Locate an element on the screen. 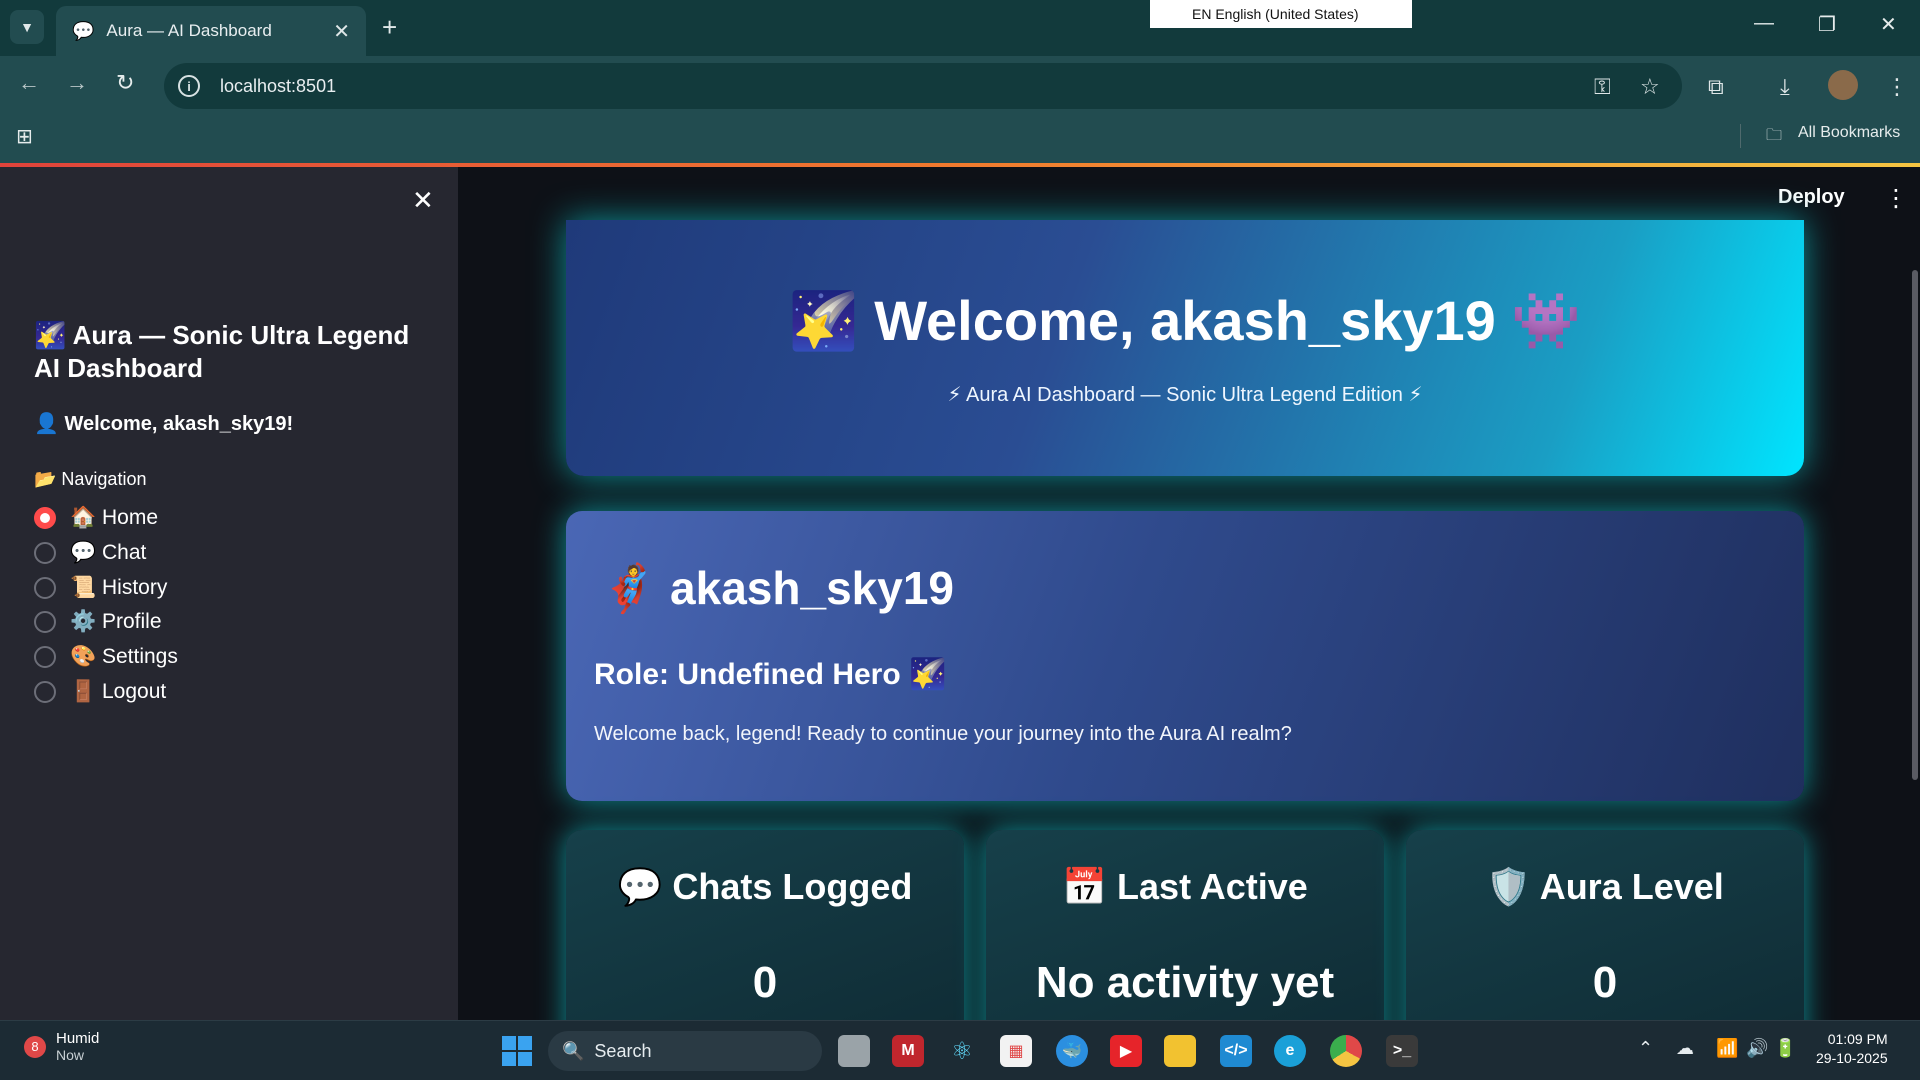 The width and height of the screenshot is (1920, 1080). wifi-icon: 📶 is located at coordinates (1727, 1048).